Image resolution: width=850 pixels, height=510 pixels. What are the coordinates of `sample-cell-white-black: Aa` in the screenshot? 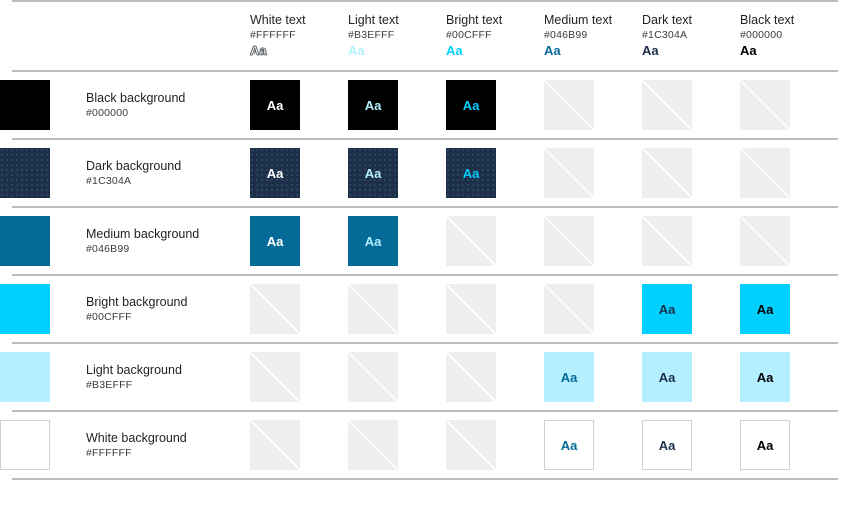 It's located at (795, 445).